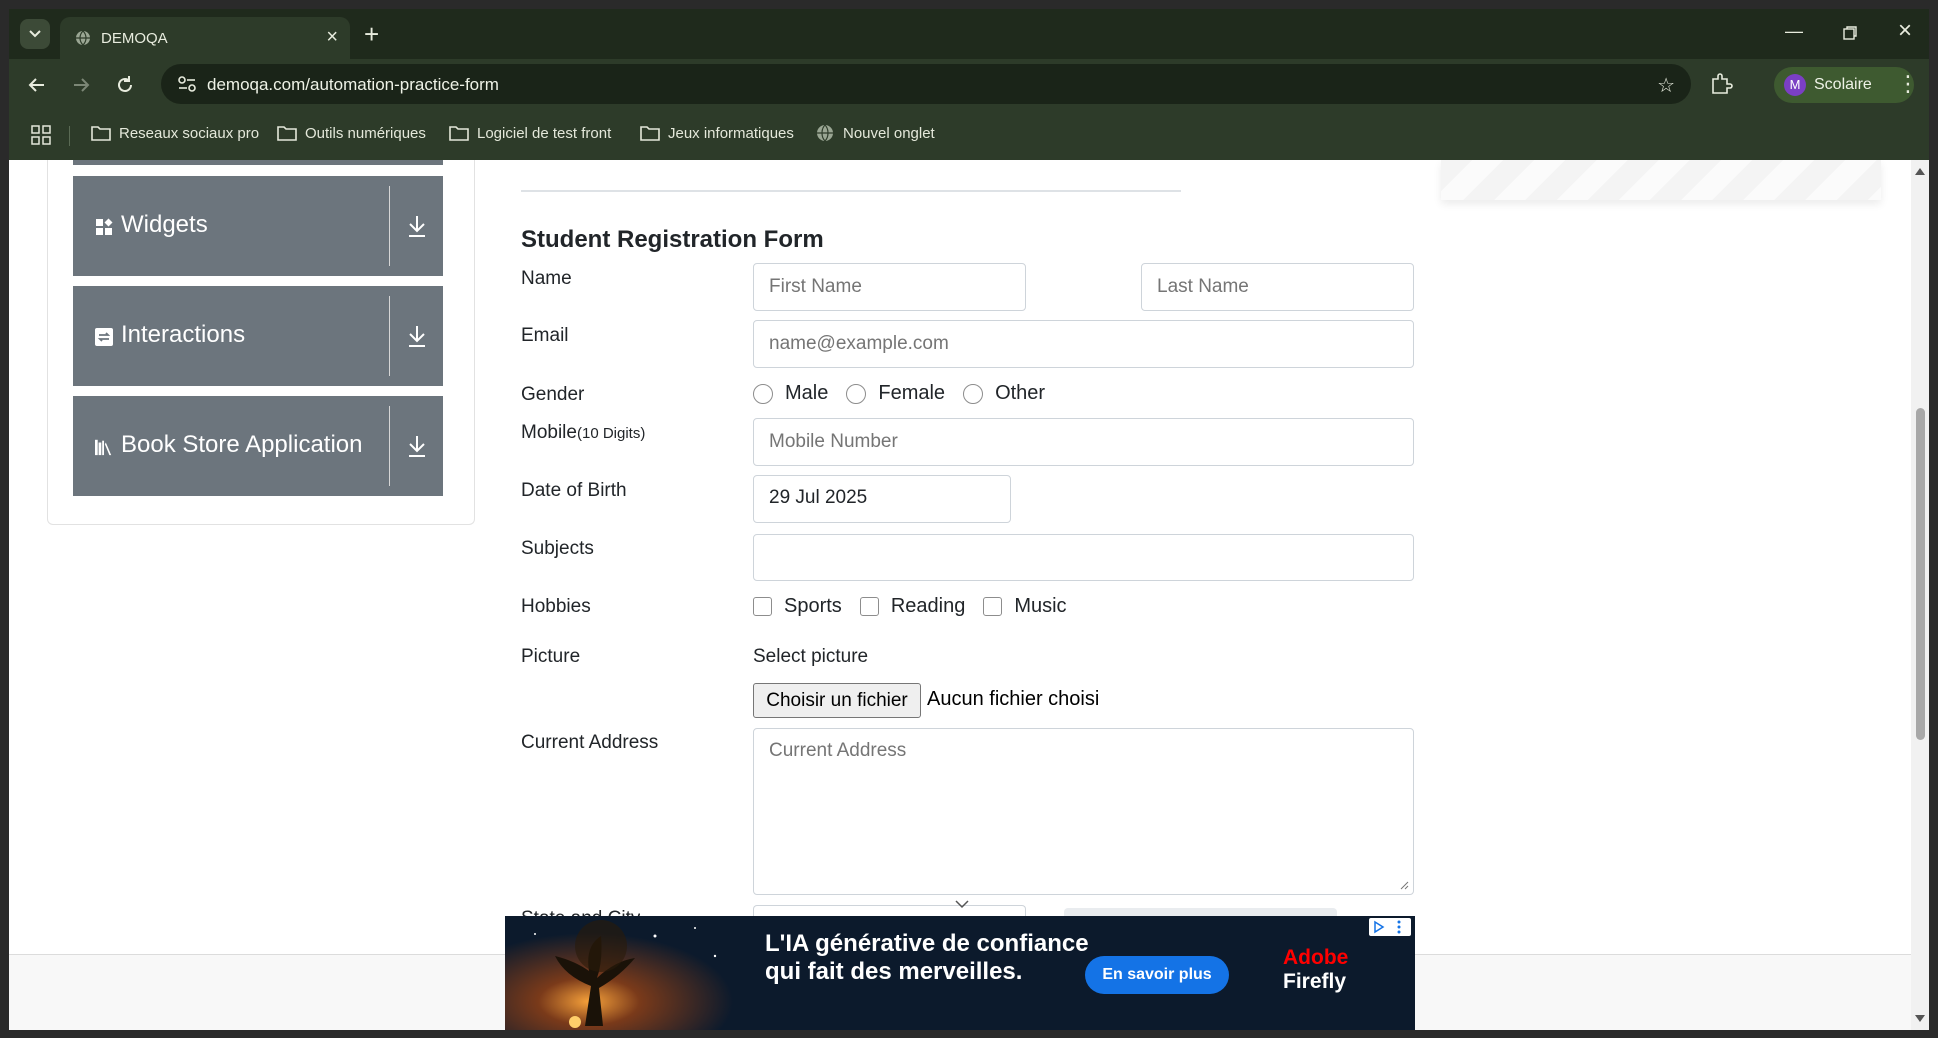 This screenshot has height=1038, width=1938. What do you see at coordinates (1905, 31) in the screenshot?
I see `close-window-icon: ×` at bounding box center [1905, 31].